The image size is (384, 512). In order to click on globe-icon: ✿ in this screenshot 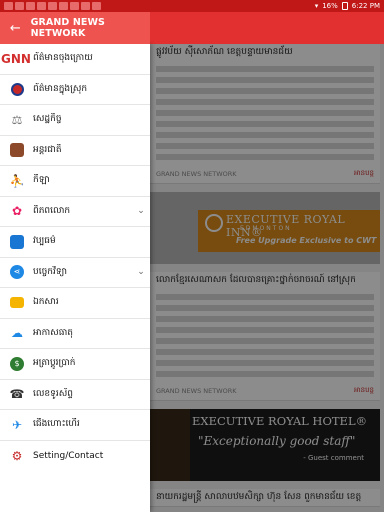, I will do `click(17, 211)`.